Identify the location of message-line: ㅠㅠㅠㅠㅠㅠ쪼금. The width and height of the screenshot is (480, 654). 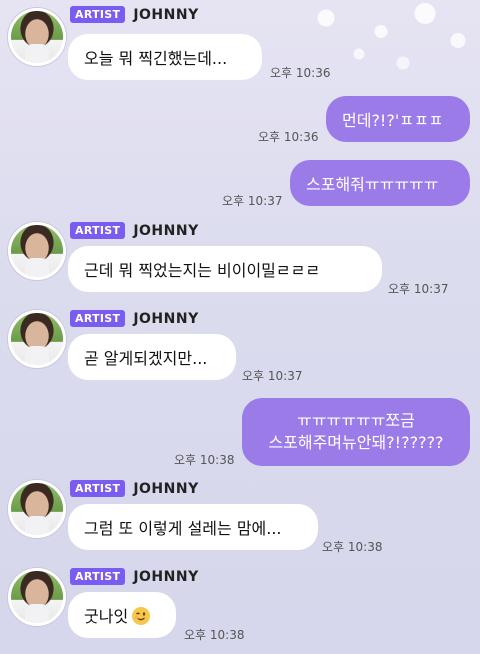
(356, 420).